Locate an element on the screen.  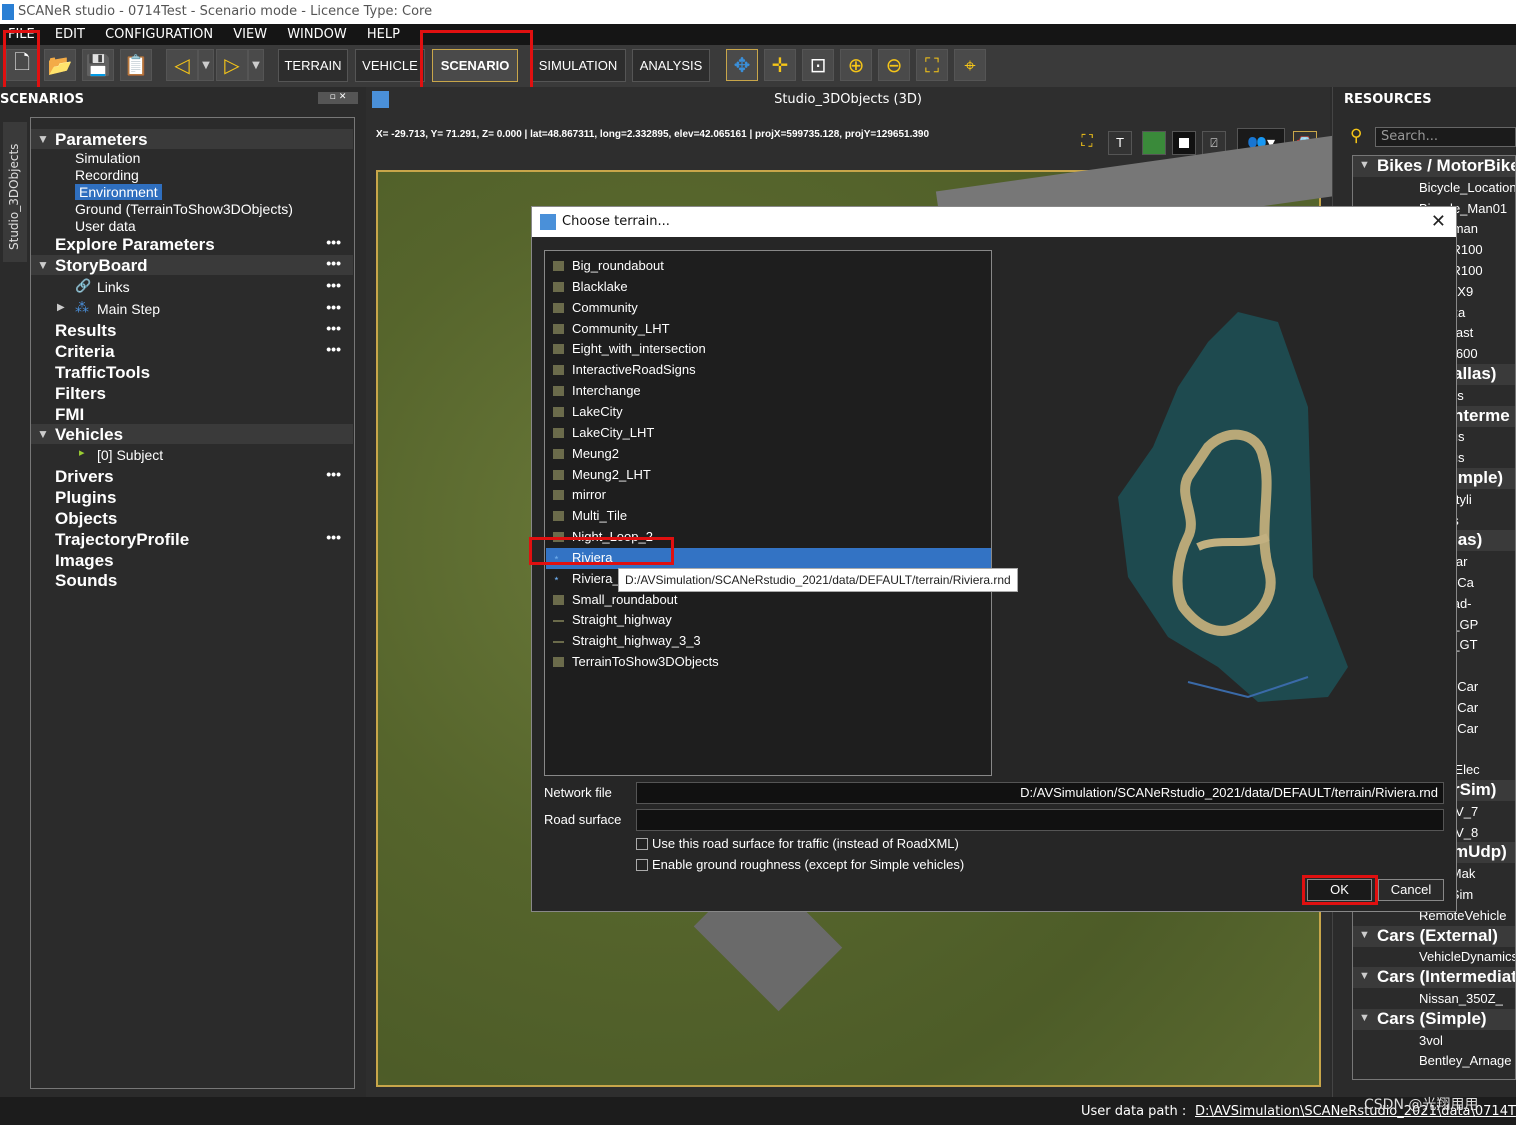
text-toggle-icon: T is located at coordinates (1120, 143).